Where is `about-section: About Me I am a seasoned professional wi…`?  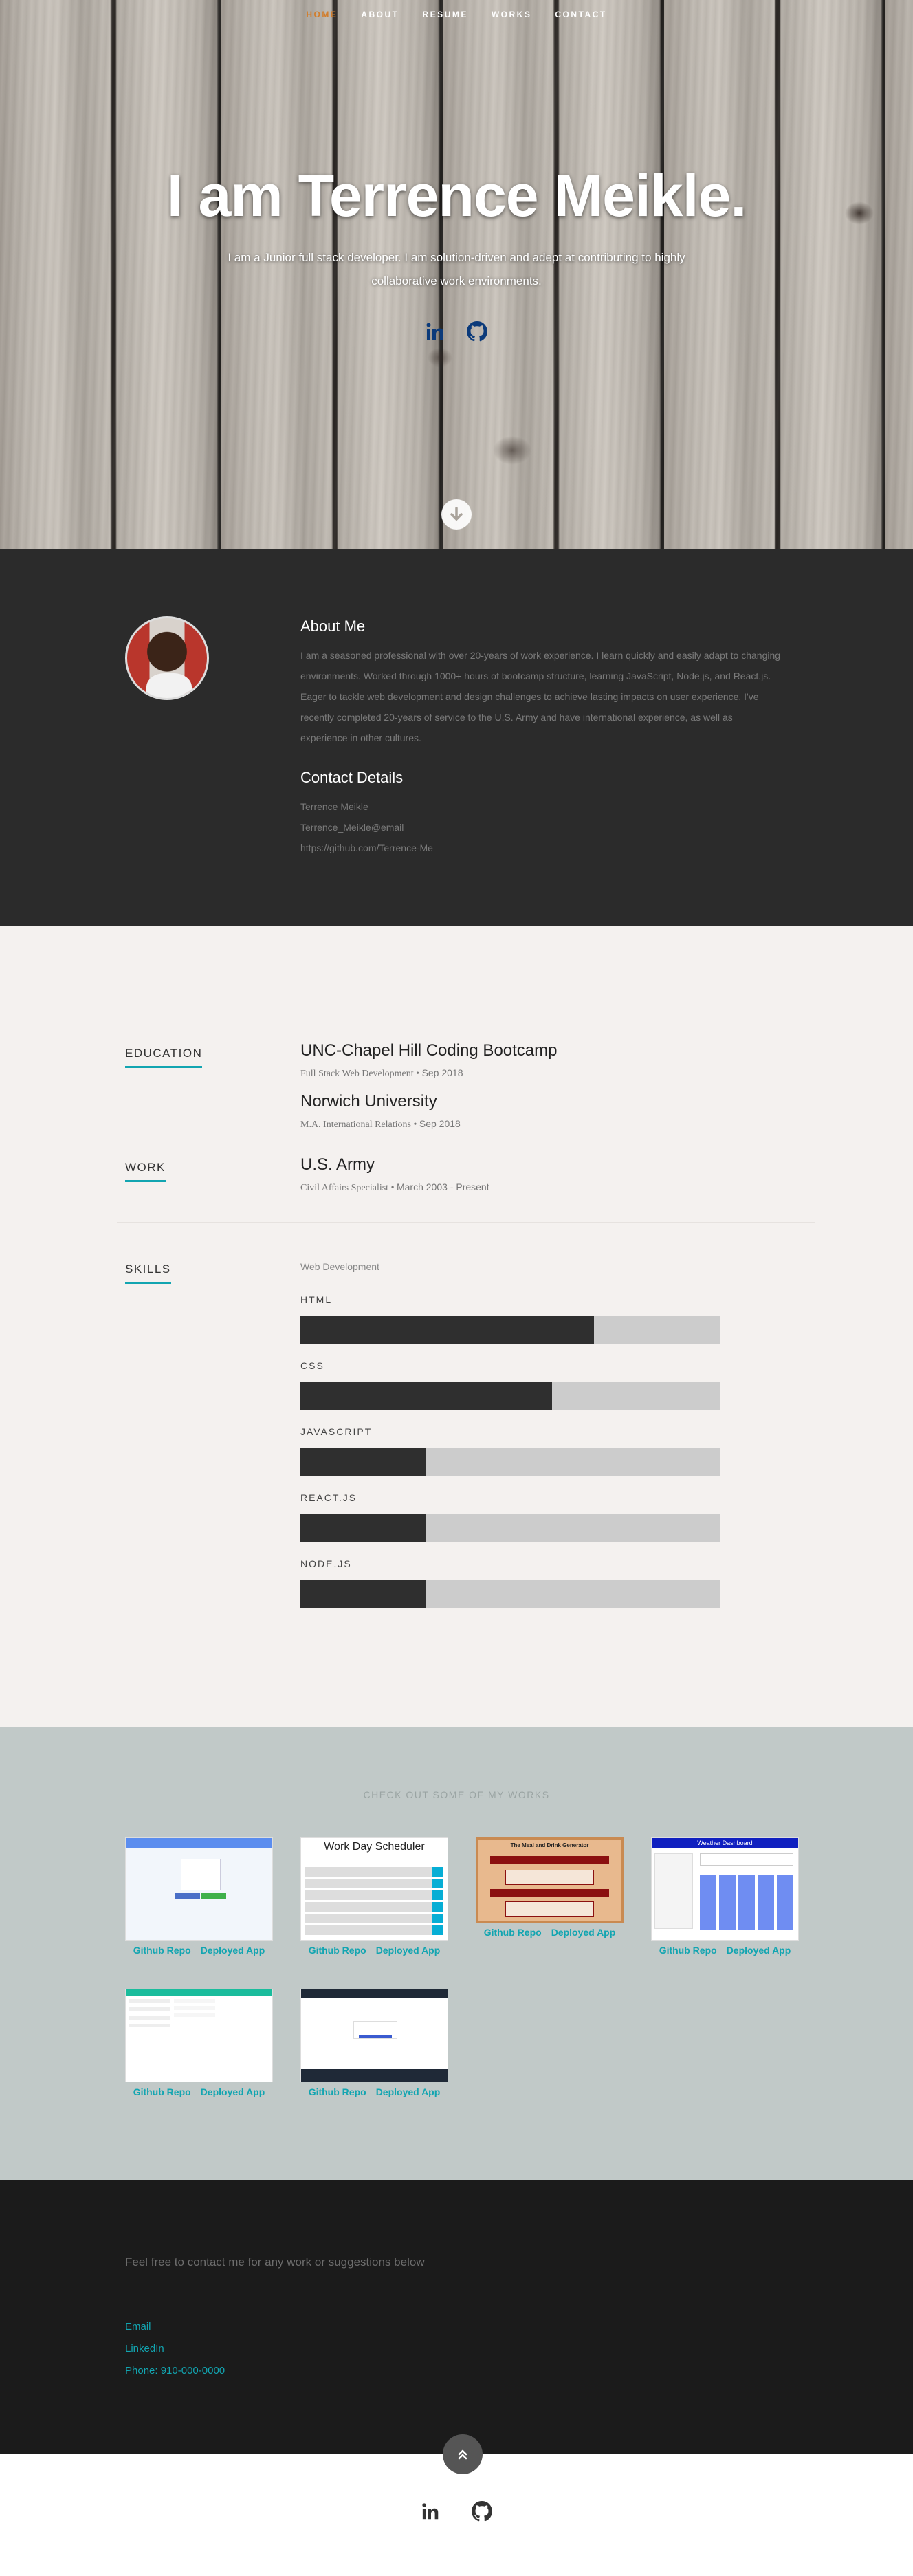
about-section: About Me I am a seasoned professional wi… is located at coordinates (456, 737).